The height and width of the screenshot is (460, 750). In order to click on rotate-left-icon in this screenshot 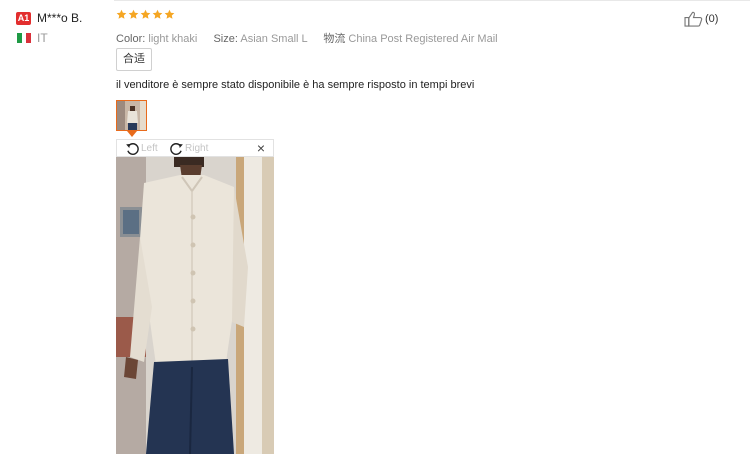, I will do `click(132, 149)`.